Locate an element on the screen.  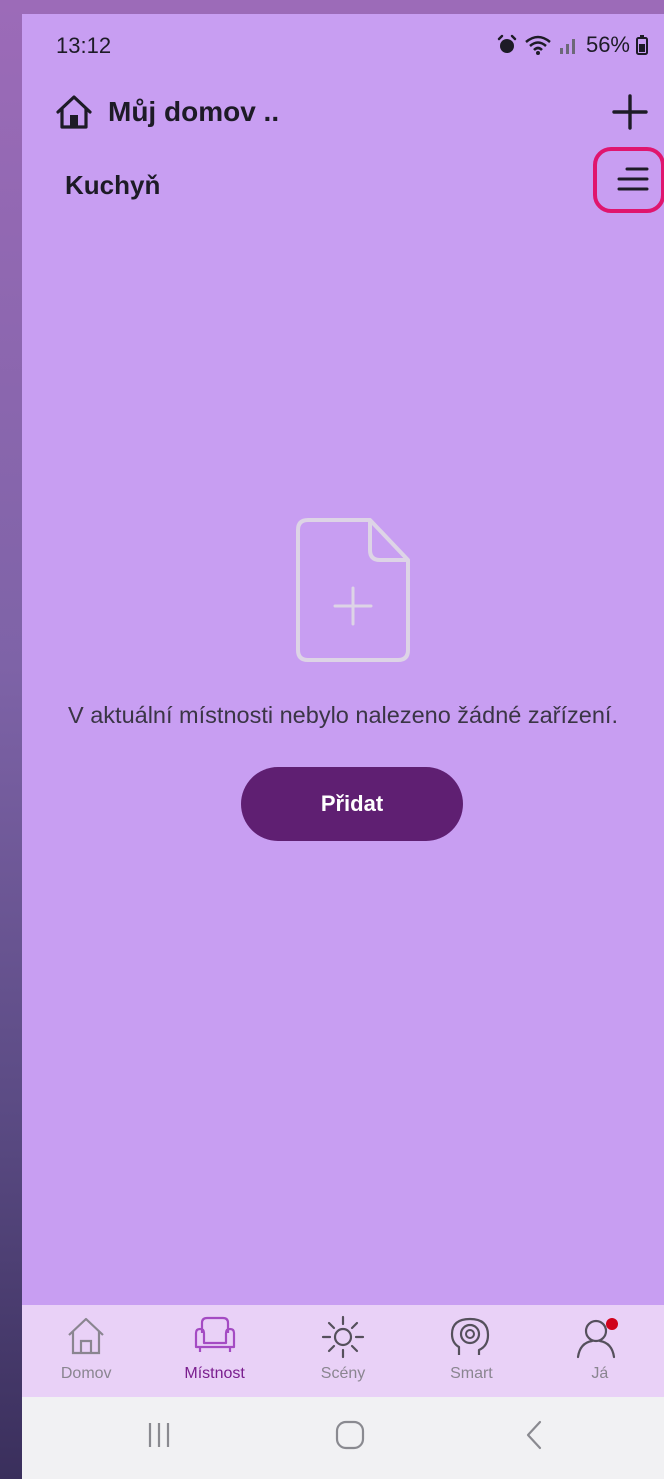
back-icon is located at coordinates (534, 1437).